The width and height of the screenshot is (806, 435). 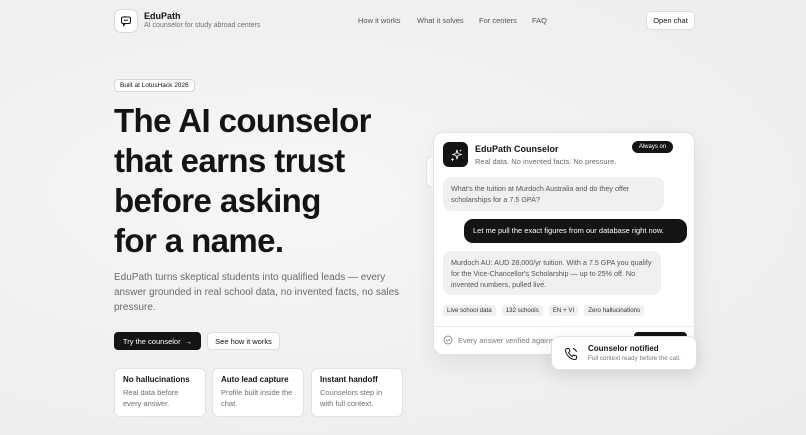 I want to click on notification-title: Counselor notified, so click(x=623, y=348).